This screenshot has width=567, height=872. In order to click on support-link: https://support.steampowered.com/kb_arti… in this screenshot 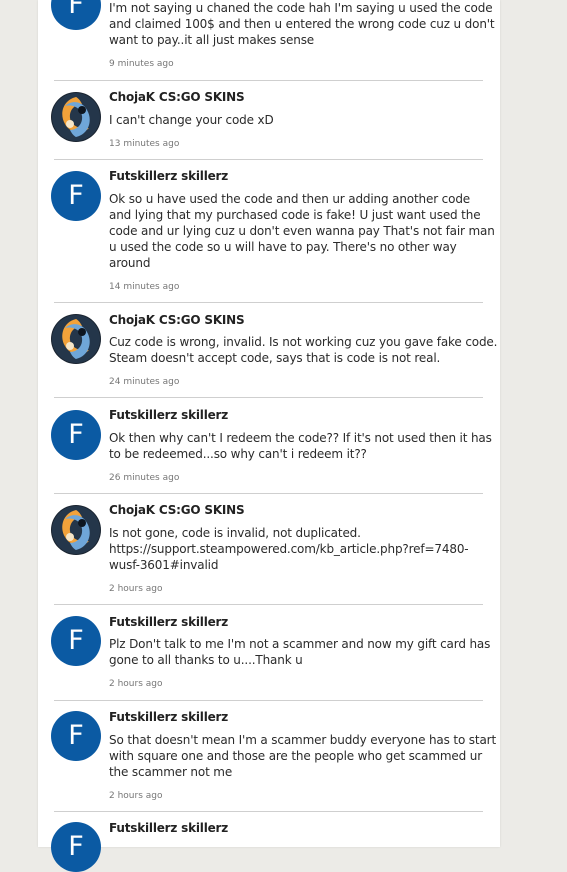, I will do `click(289, 549)`.